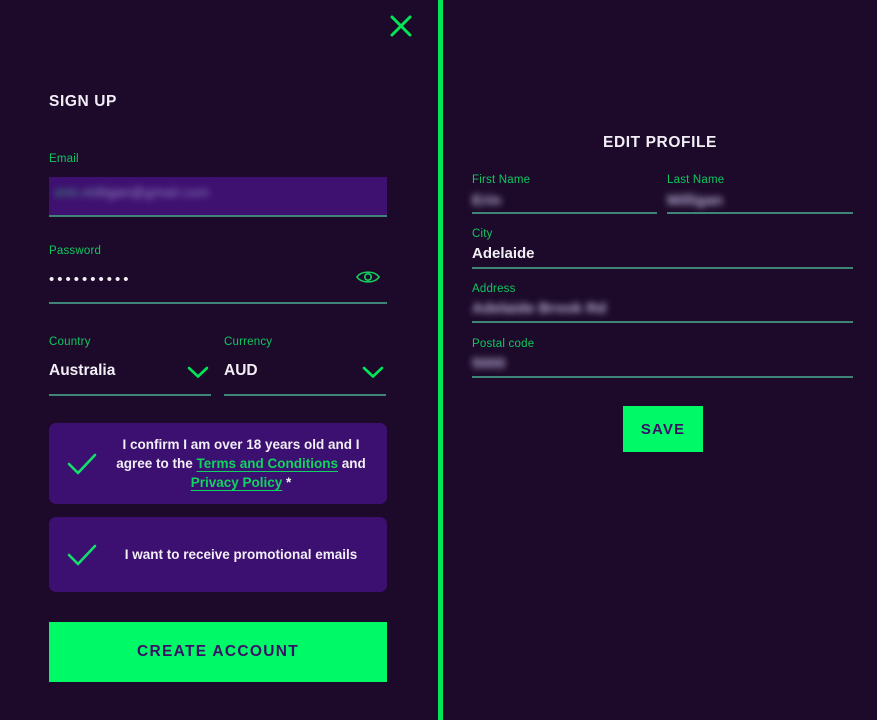  I want to click on country-value: Australia, so click(82, 370).